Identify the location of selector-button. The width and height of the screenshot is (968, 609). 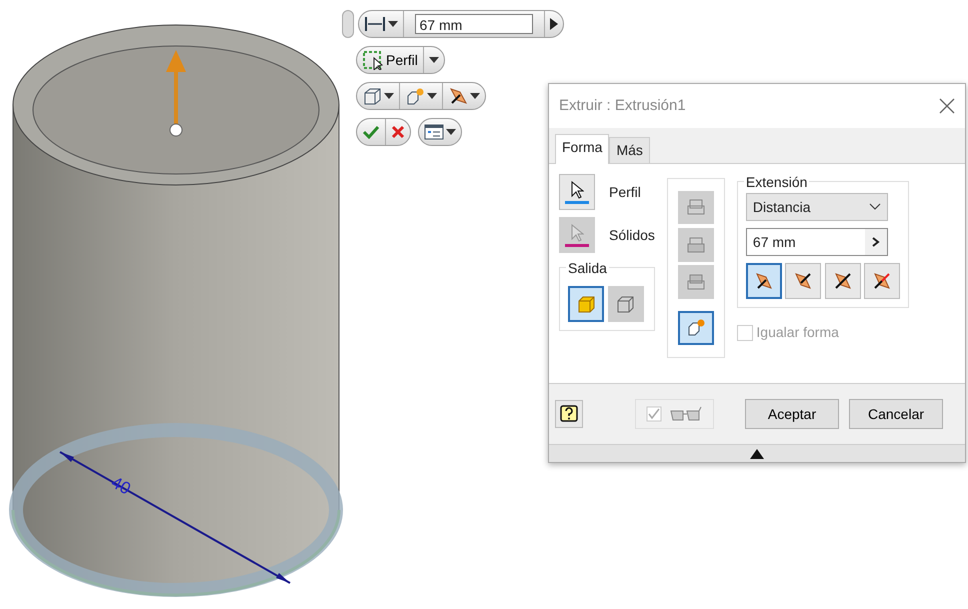
(577, 192).